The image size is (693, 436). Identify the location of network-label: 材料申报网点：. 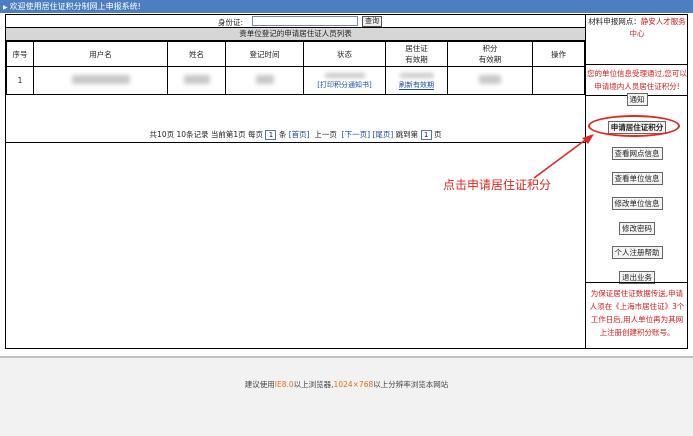
(614, 21).